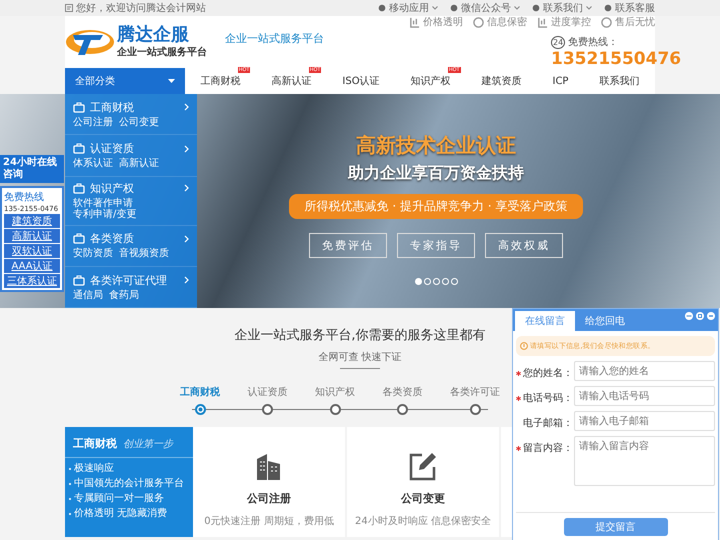 Image resolution: width=720 pixels, height=540 pixels. I want to click on menu-title: 知识产权, so click(134, 188).